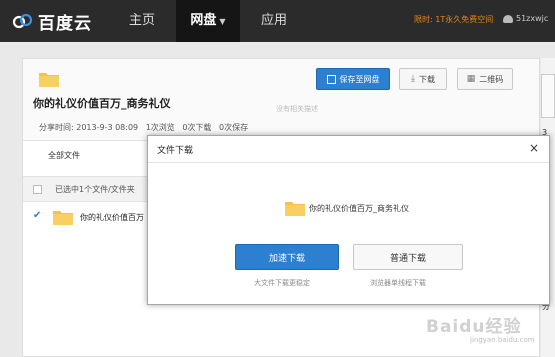 The height and width of the screenshot is (357, 555). I want to click on view-count: 1次浏览, so click(160, 127).